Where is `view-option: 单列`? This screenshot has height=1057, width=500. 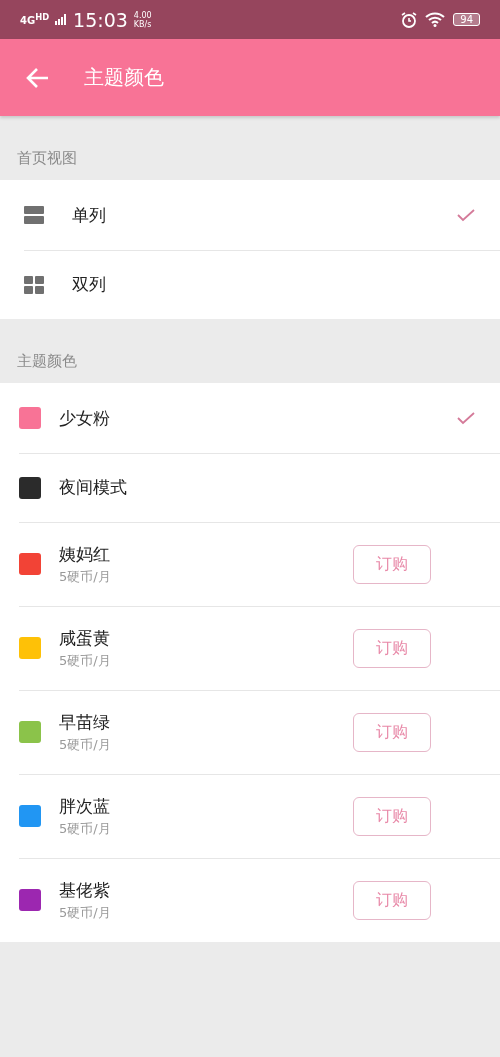
view-option: 单列 is located at coordinates (250, 215).